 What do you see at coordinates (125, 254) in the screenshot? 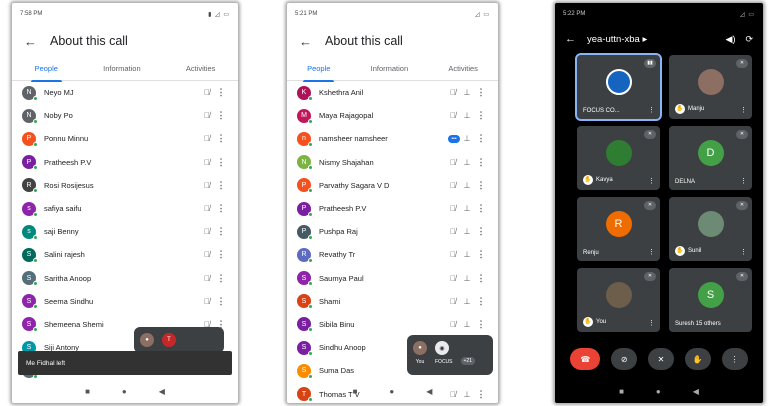
I see `list-item: S Salini rajesh 🎙̸ ⋮` at bounding box center [125, 254].